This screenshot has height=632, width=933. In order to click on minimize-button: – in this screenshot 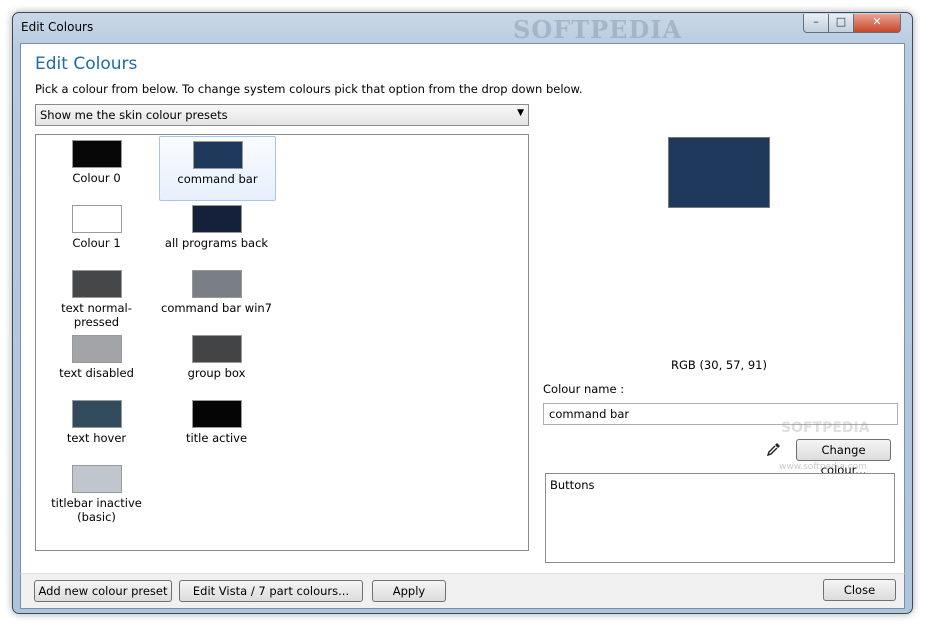, I will do `click(816, 23)`.